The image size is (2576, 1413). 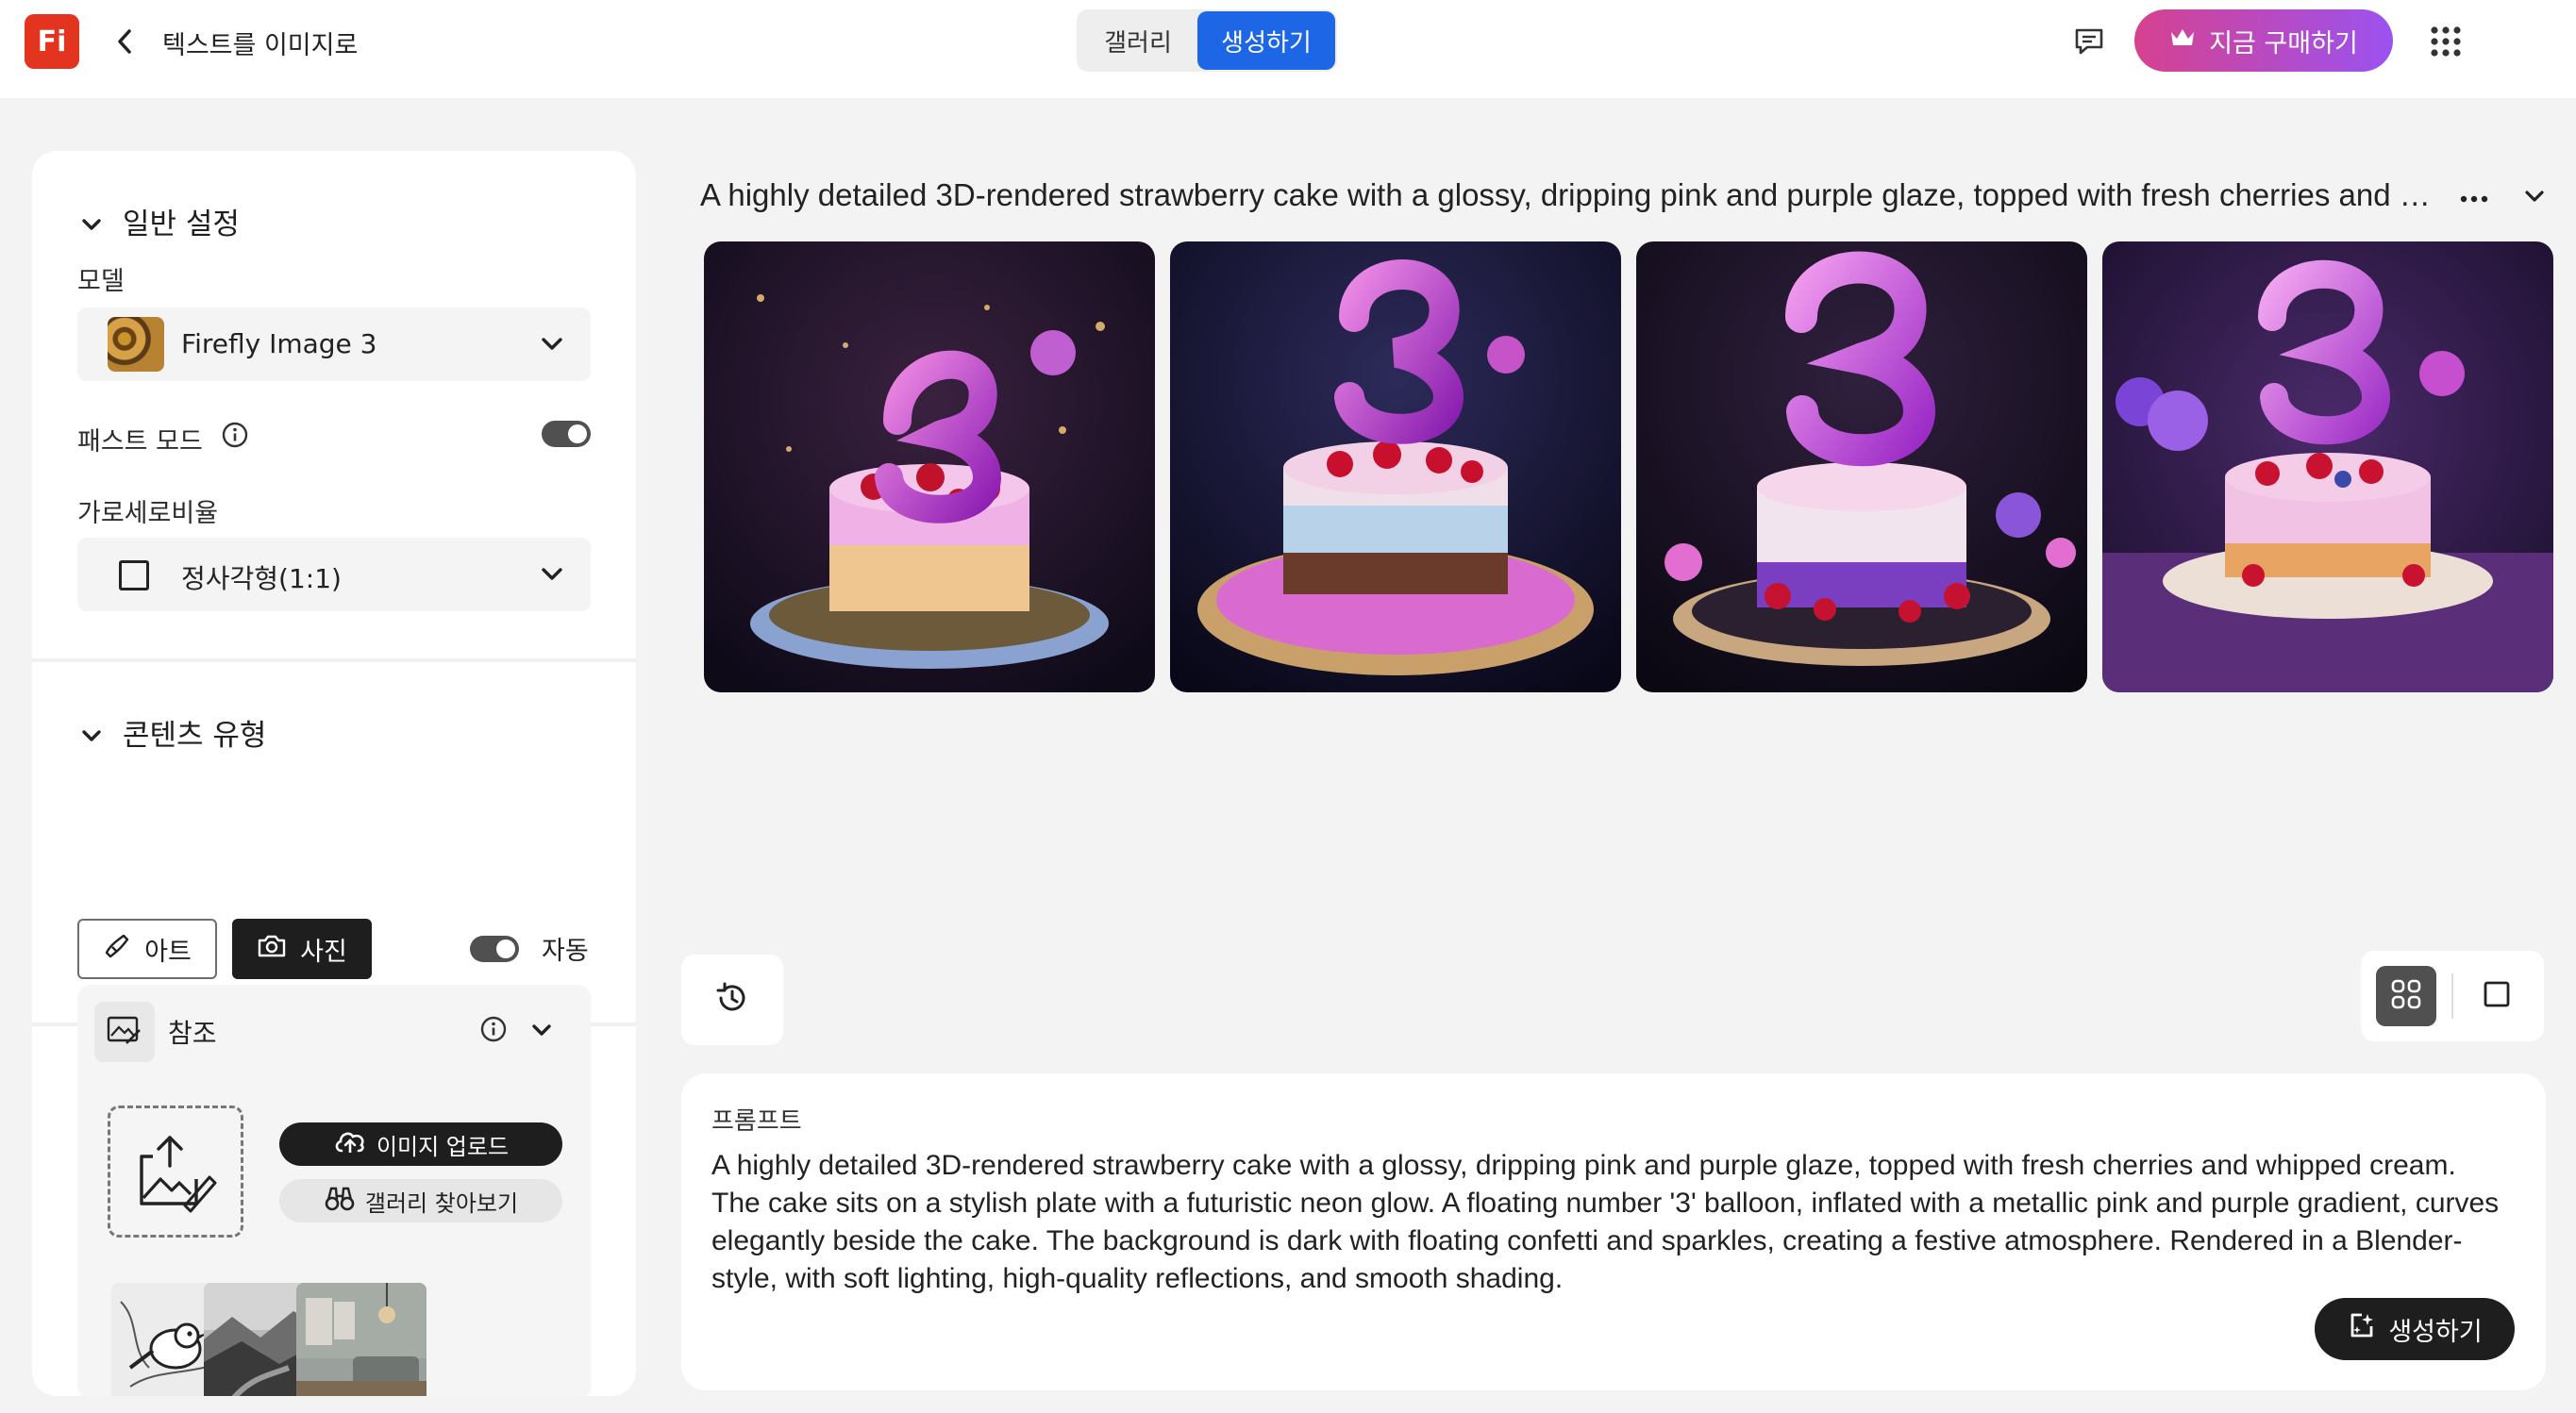 What do you see at coordinates (175, 1171) in the screenshot?
I see `image-drop-zone` at bounding box center [175, 1171].